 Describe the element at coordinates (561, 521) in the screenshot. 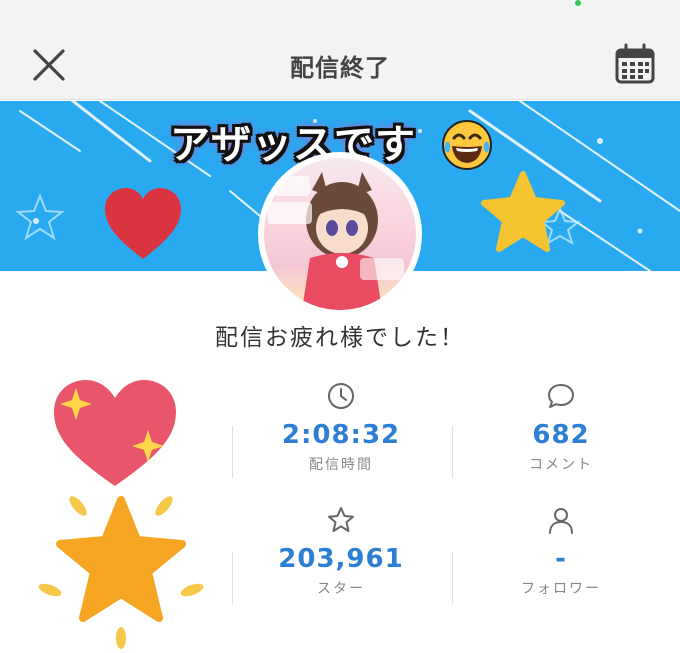

I see `person-icon` at that location.